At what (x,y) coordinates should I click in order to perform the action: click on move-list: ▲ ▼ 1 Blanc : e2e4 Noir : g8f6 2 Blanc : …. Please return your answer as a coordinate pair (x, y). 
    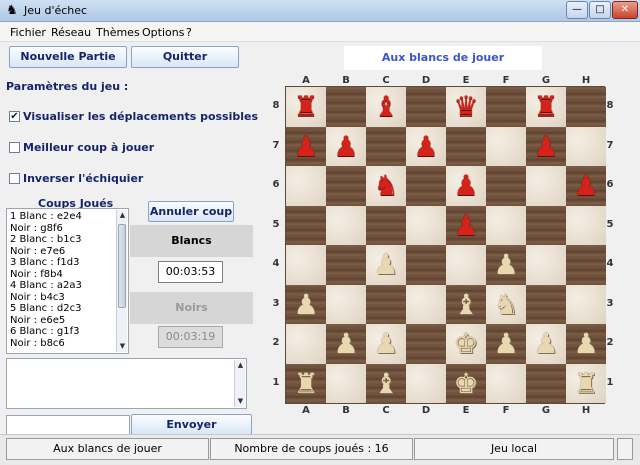
    Looking at the image, I should click on (67, 281).